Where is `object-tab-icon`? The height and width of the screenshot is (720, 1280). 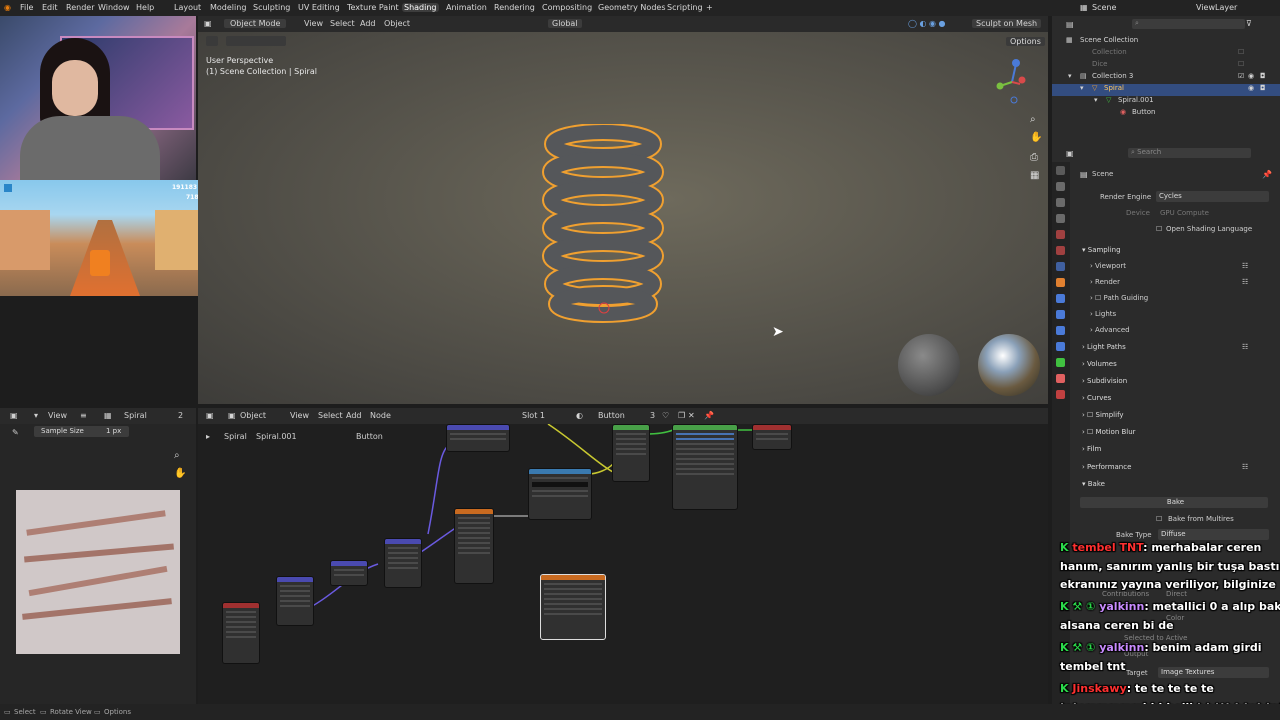 object-tab-icon is located at coordinates (1060, 282).